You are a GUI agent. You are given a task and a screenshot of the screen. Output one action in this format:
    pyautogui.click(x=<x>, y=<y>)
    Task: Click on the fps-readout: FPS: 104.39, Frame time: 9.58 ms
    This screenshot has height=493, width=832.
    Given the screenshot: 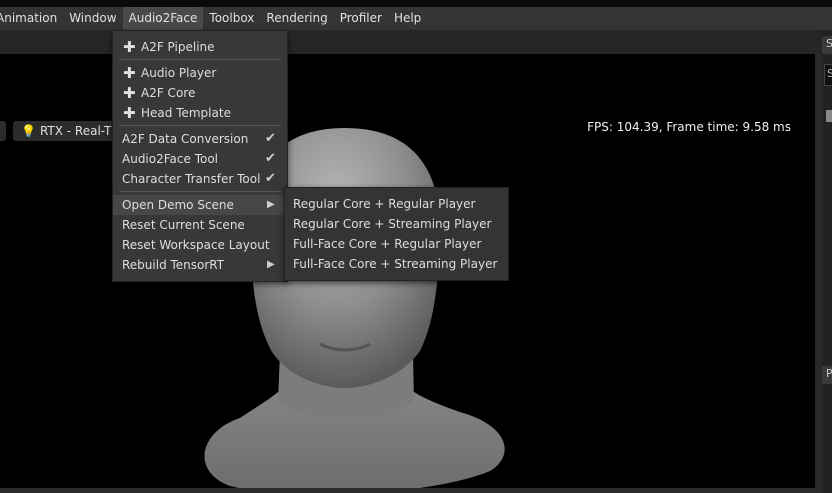 What is the action you would take?
    pyautogui.click(x=689, y=127)
    